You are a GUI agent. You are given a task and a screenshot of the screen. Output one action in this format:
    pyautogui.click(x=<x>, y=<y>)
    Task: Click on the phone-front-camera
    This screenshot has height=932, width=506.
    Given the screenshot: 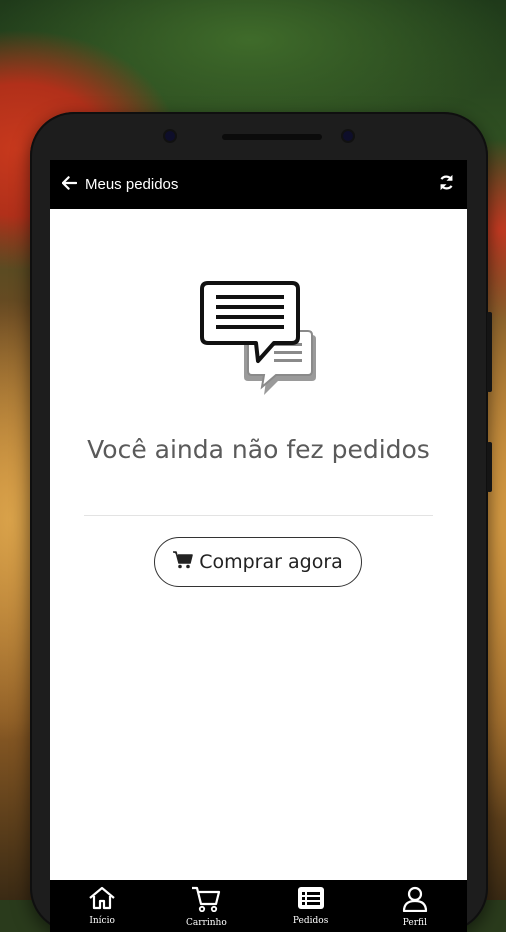 What is the action you would take?
    pyautogui.click(x=348, y=136)
    